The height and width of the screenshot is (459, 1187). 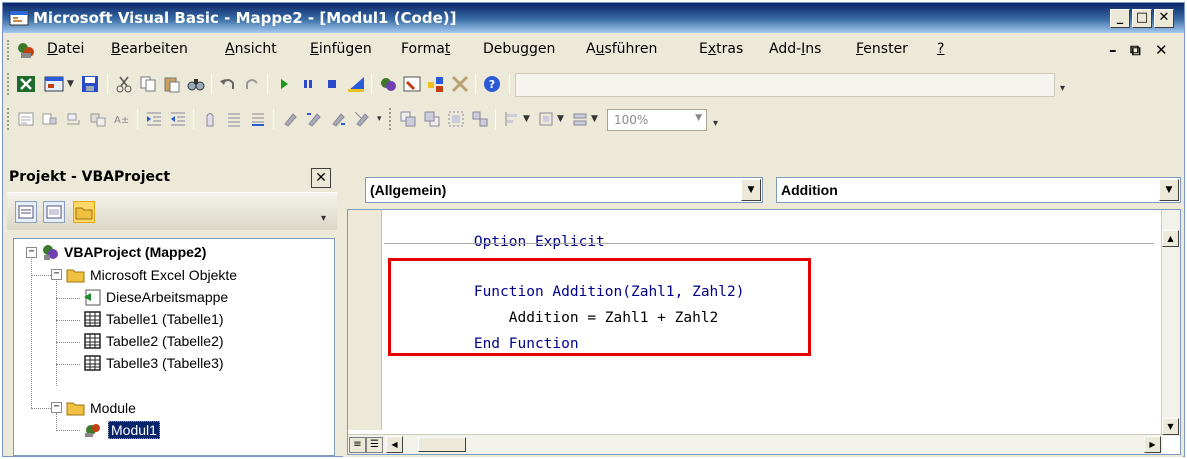 I want to click on help-icon: ?, so click(x=492, y=84).